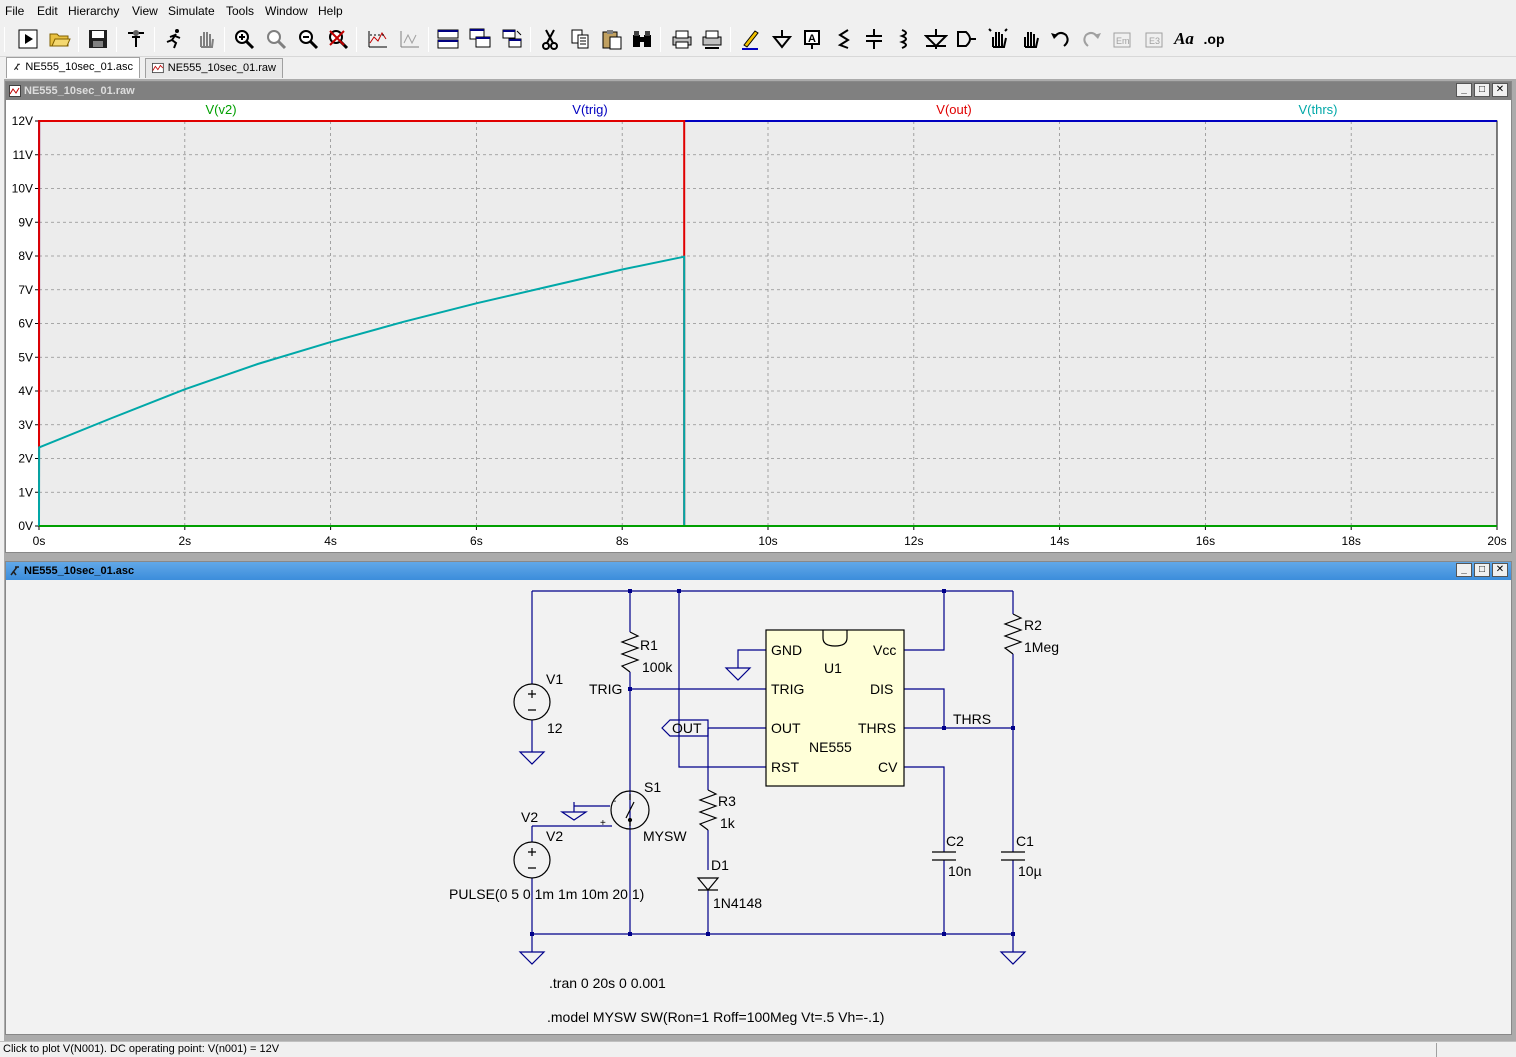 This screenshot has width=1516, height=1057. I want to click on menu-window: Window, so click(286, 11).